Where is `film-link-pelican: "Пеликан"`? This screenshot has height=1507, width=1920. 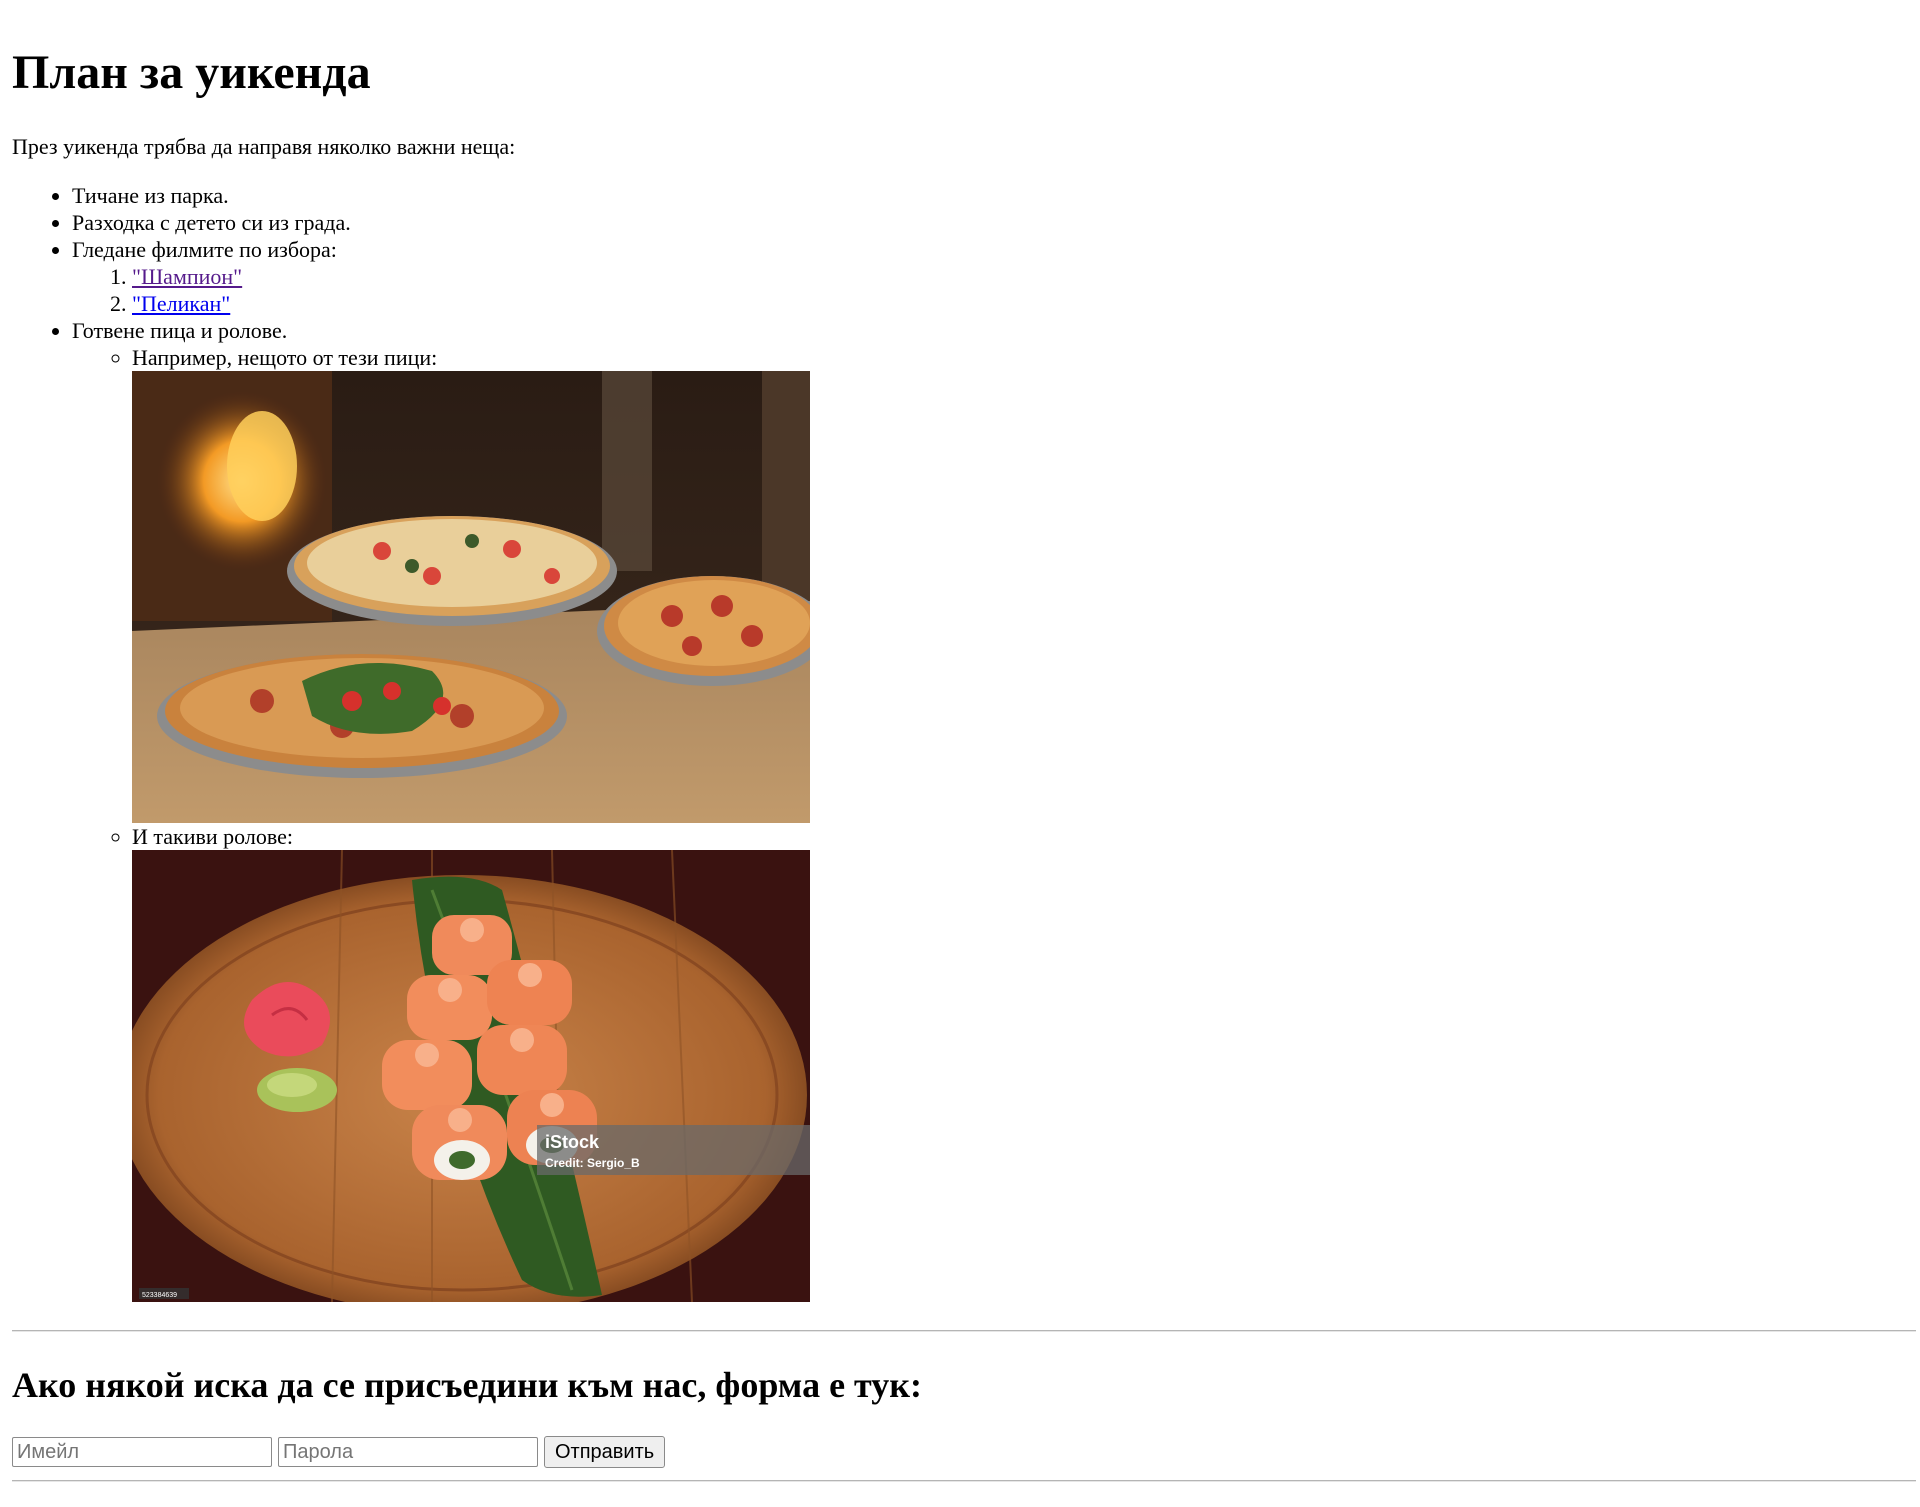 film-link-pelican: "Пеликан" is located at coordinates (181, 303).